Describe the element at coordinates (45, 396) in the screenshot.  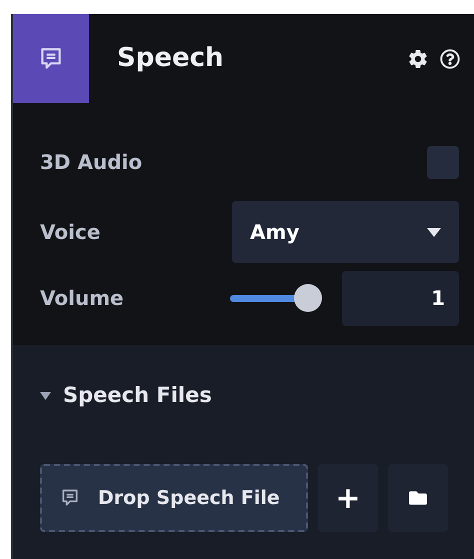
I see `expand-caret-icon` at that location.